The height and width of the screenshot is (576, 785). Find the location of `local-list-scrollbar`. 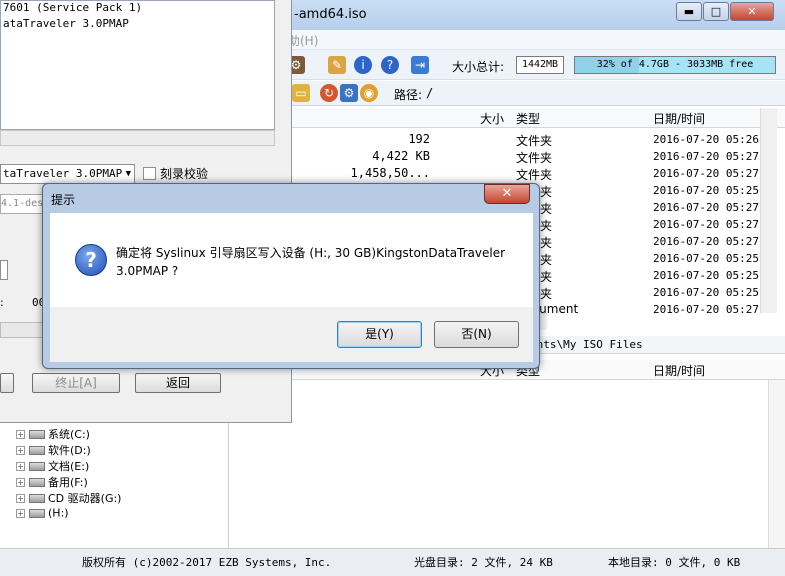

local-list-scrollbar is located at coordinates (776, 465).